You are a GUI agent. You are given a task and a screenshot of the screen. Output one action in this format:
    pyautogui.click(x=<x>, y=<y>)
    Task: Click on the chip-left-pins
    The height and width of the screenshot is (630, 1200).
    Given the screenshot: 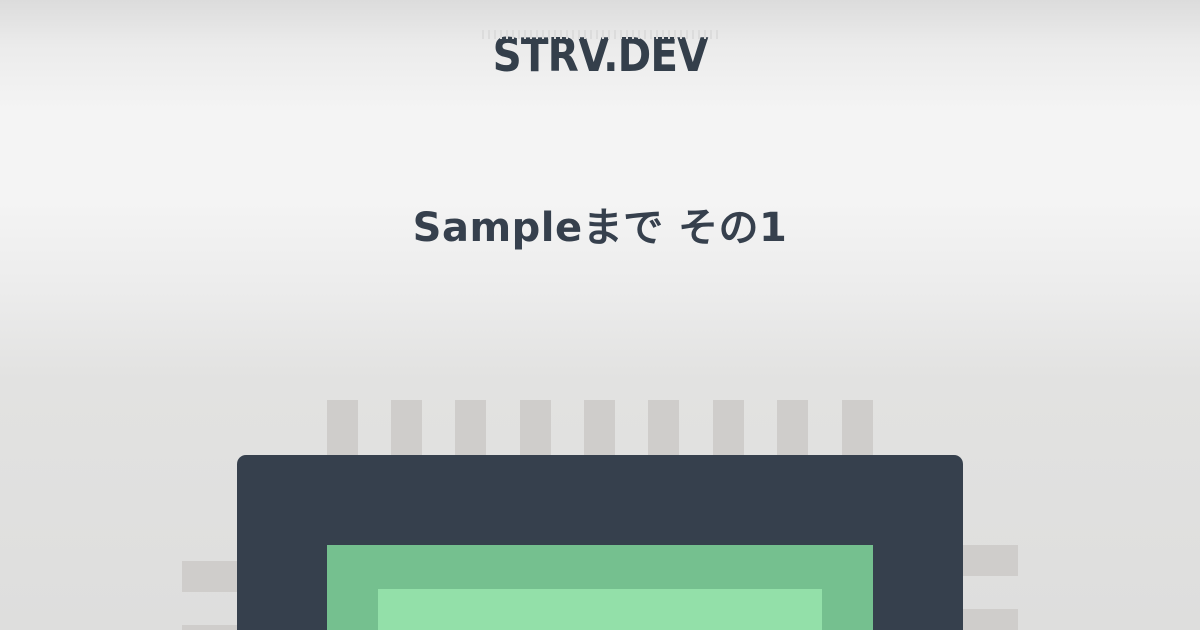 What is the action you would take?
    pyautogui.click(x=212, y=595)
    